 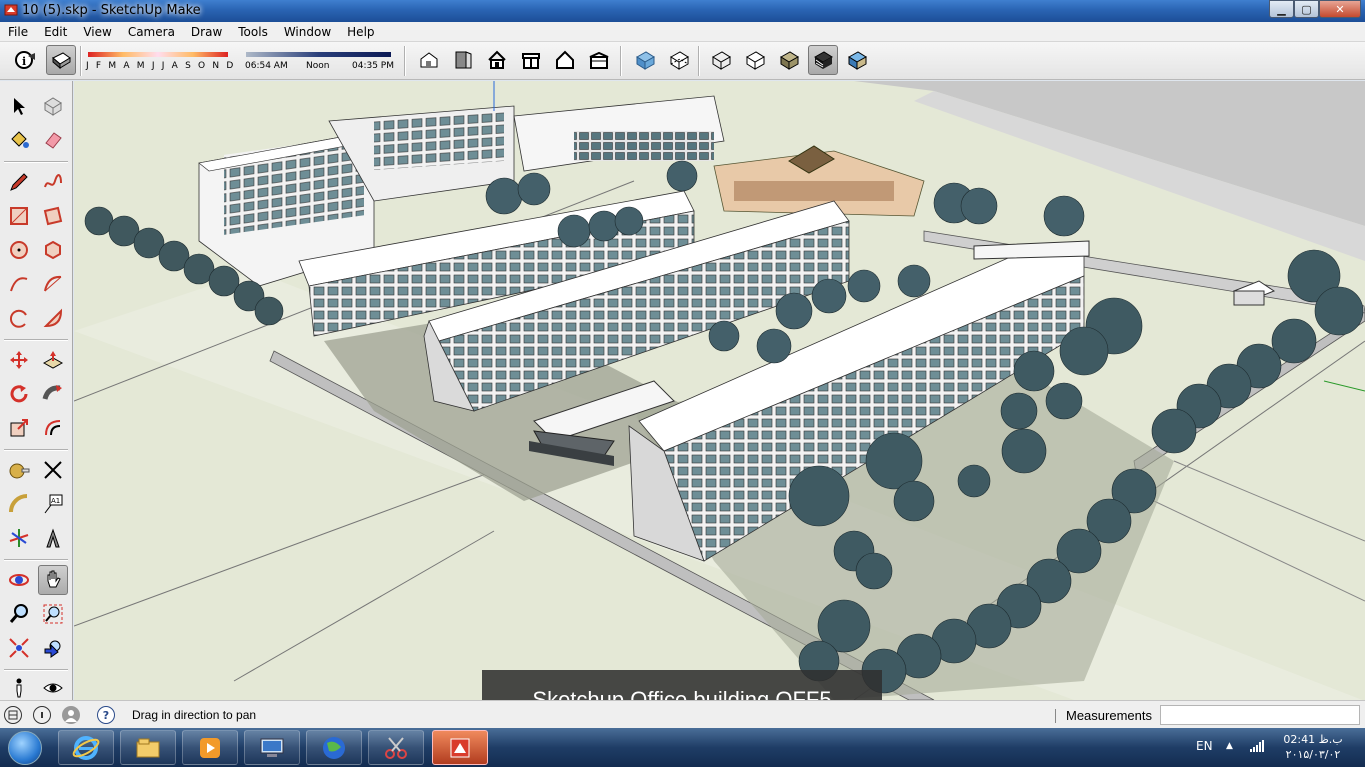 What do you see at coordinates (266, 66) in the screenshot?
I see `shadow-time-start: 06:54 AM` at bounding box center [266, 66].